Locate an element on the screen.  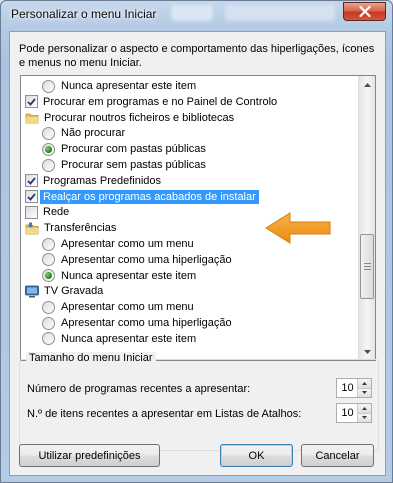
scroll-thumb is located at coordinates (367, 266).